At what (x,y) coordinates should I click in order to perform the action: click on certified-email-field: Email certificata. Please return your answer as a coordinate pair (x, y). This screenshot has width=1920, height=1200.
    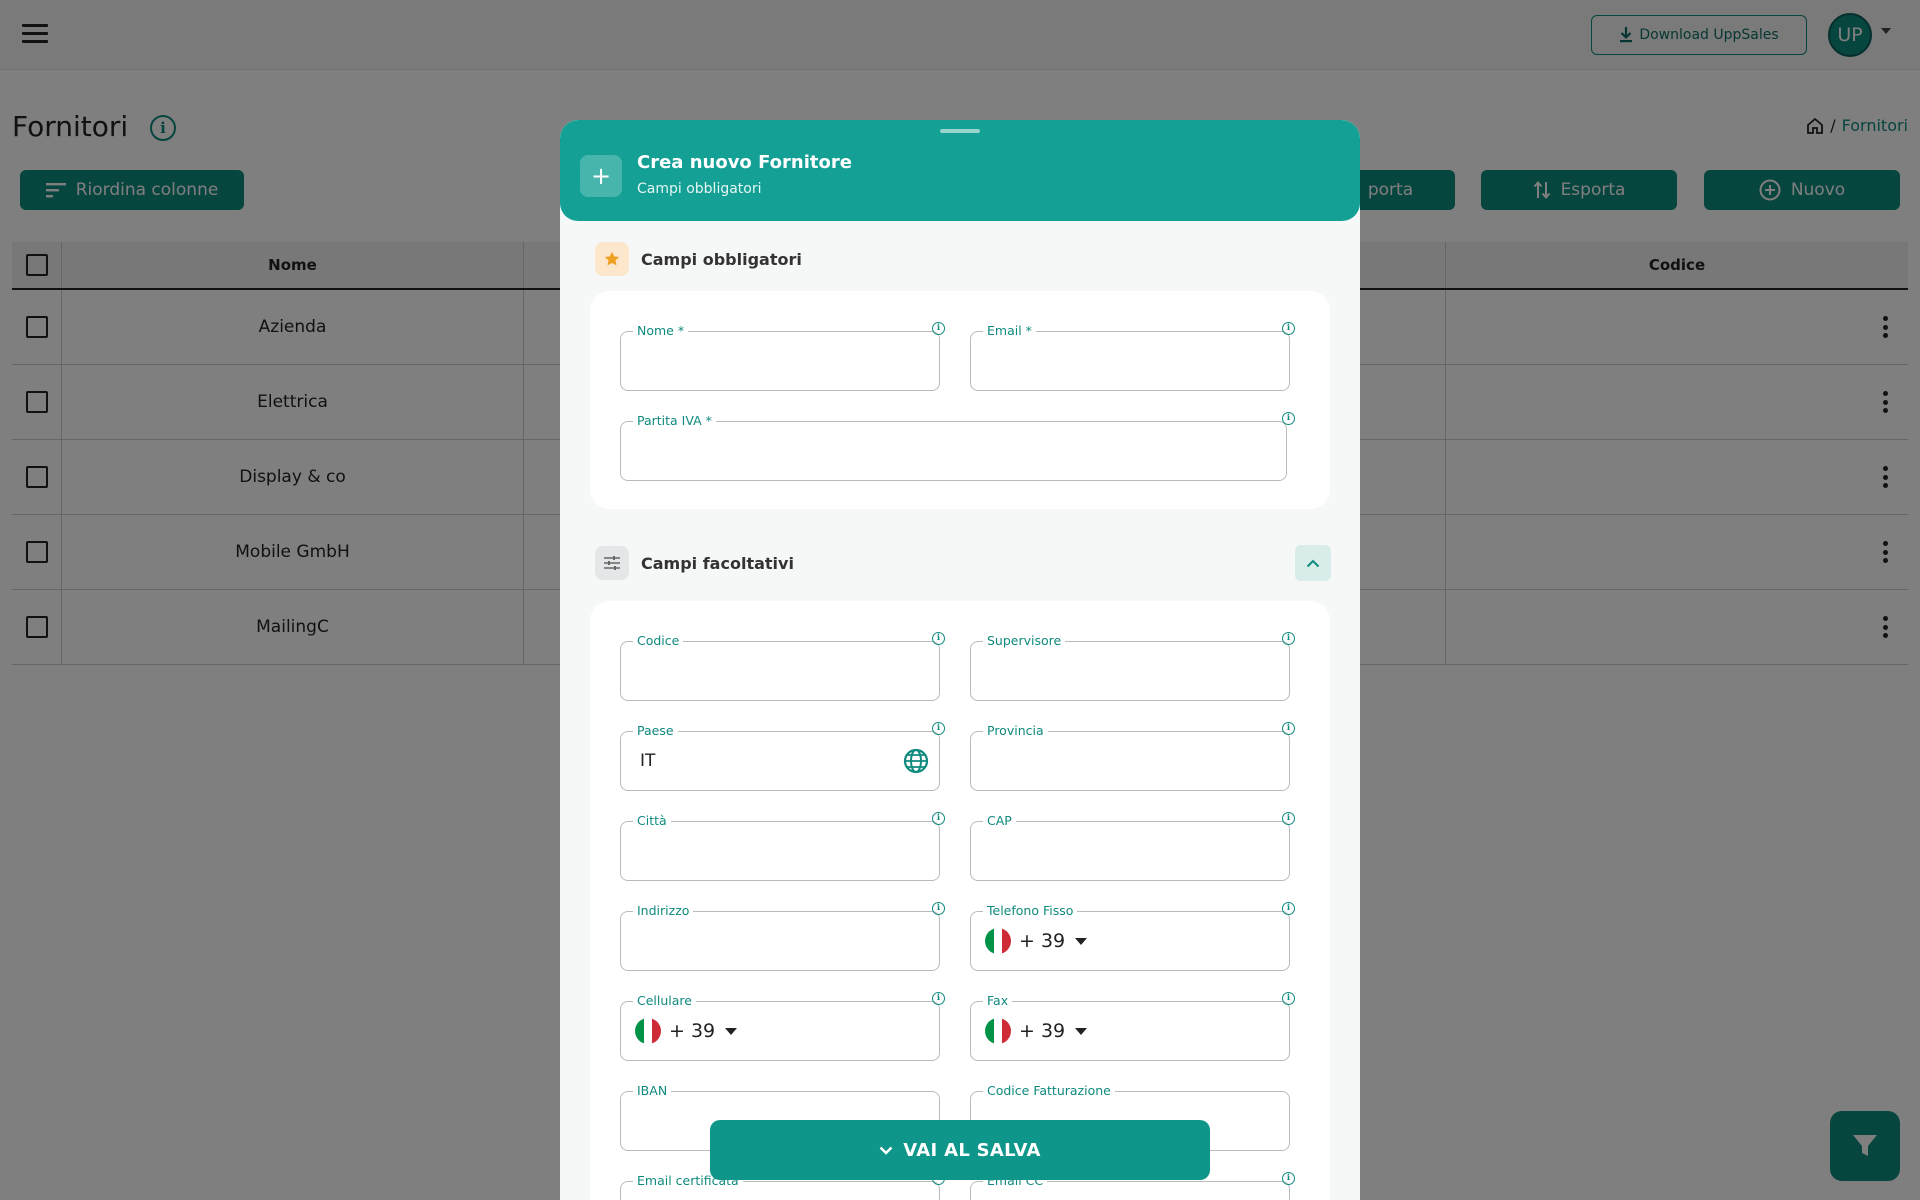
    Looking at the image, I should click on (780, 1186).